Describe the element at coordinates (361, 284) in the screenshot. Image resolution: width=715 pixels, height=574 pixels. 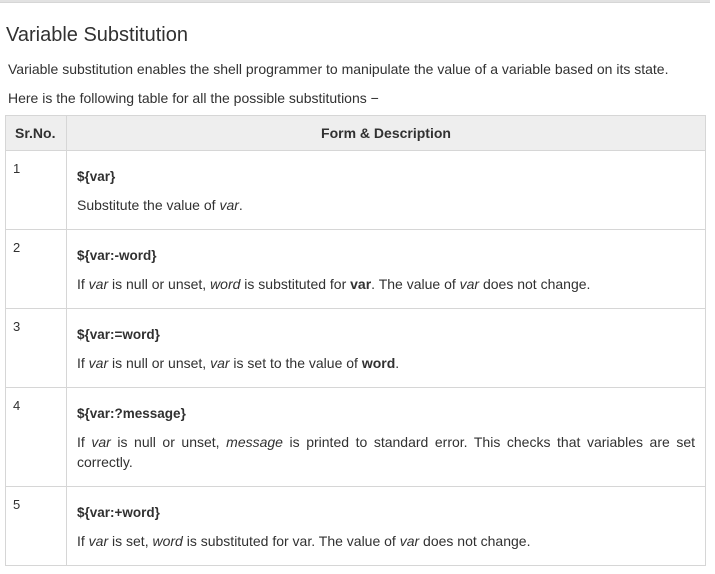
I see `bold-term: var` at that location.